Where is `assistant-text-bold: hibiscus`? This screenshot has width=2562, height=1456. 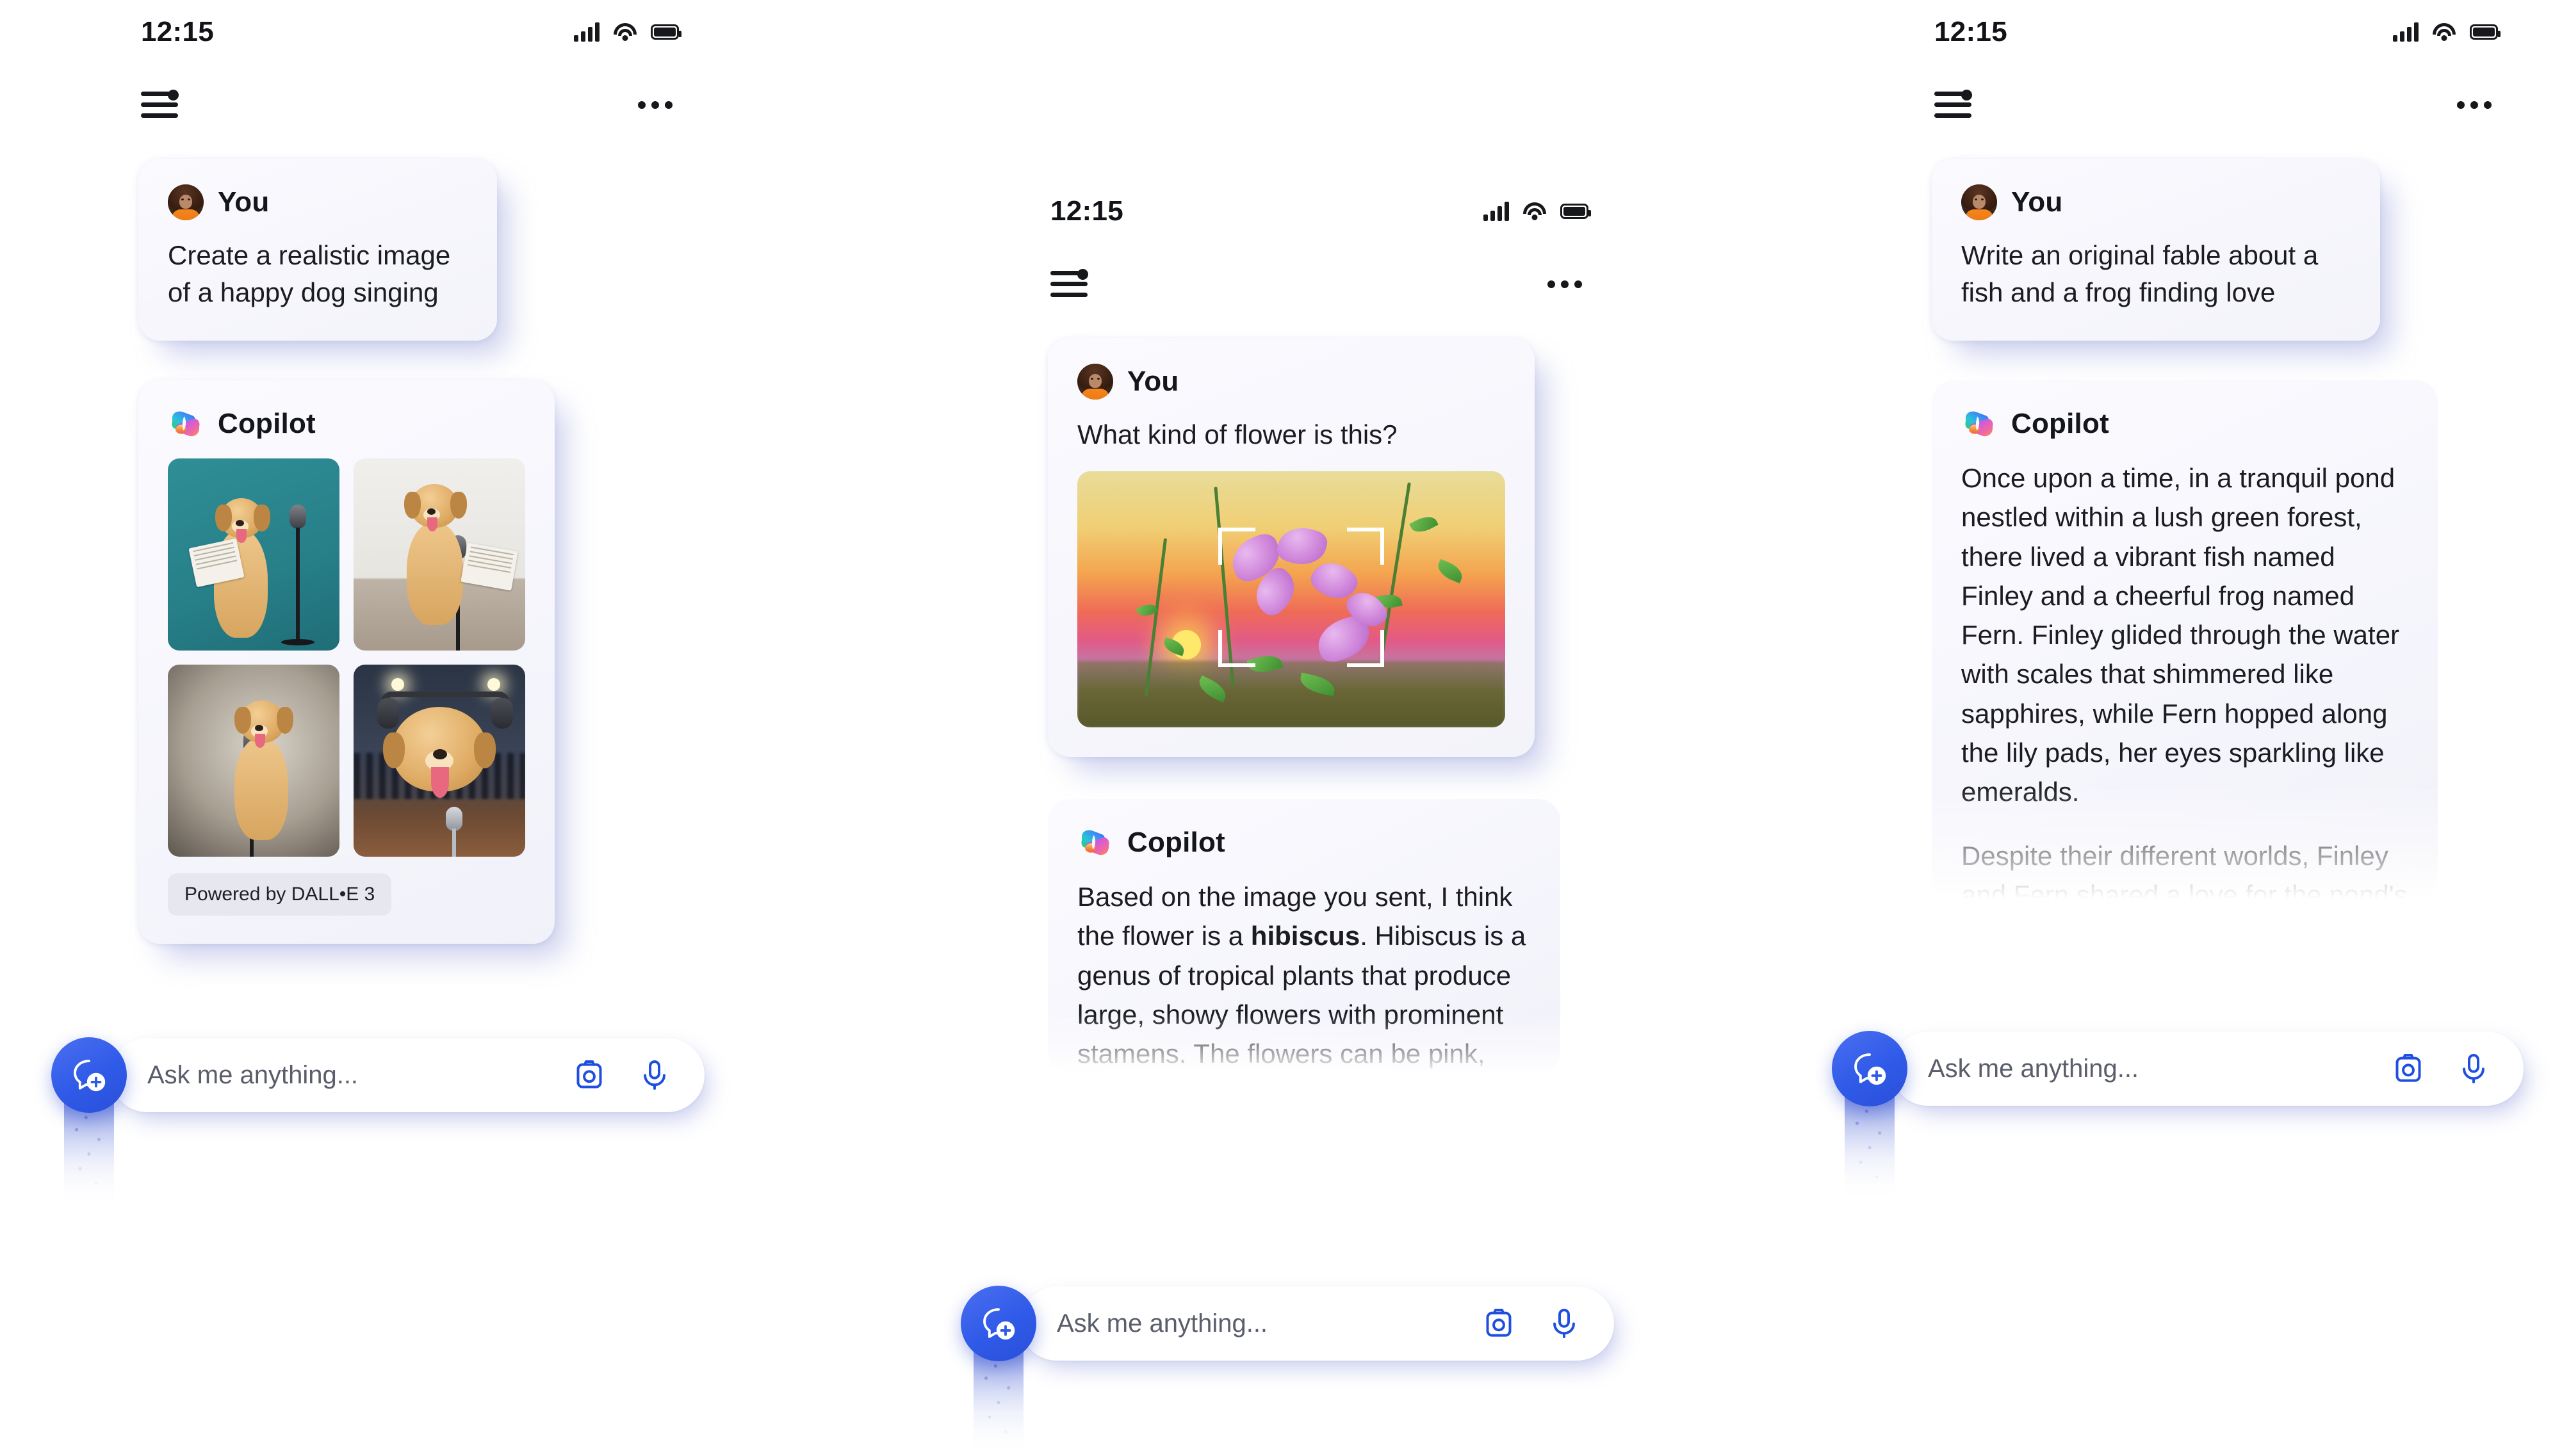 assistant-text-bold: hibiscus is located at coordinates (1305, 936).